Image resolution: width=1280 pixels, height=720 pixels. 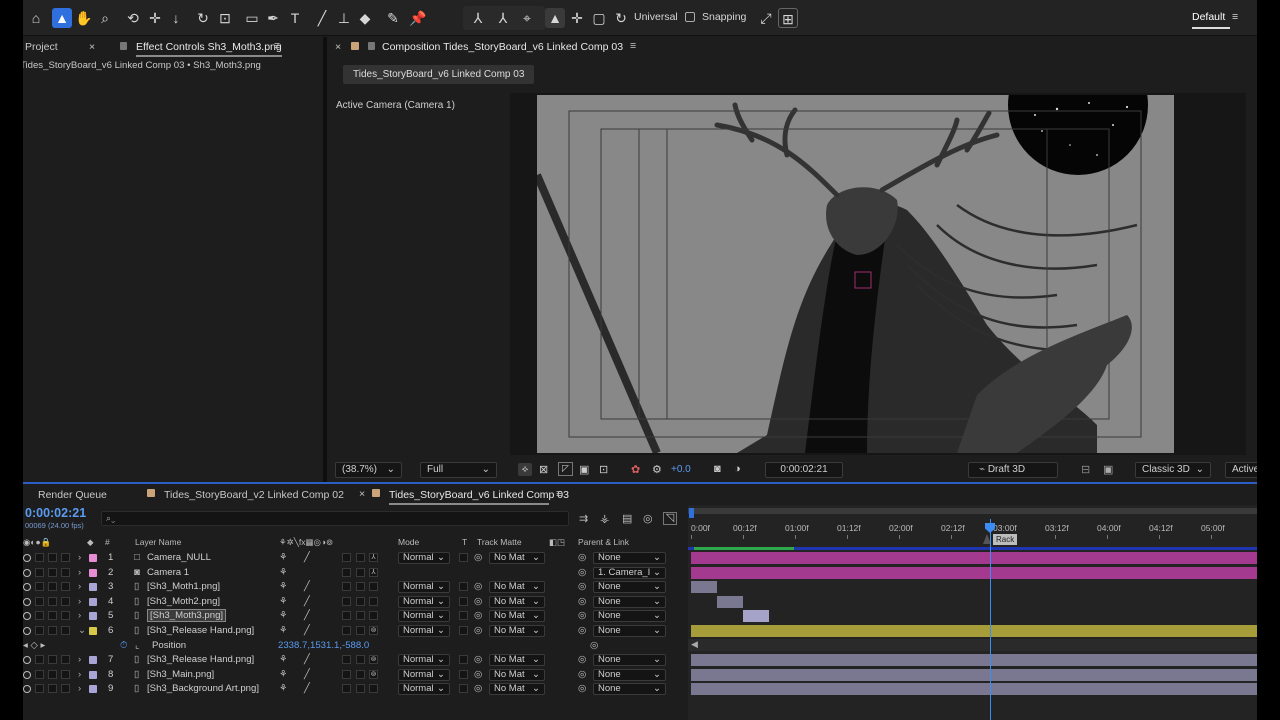 I want to click on current-time-indicator, so click(x=990, y=619).